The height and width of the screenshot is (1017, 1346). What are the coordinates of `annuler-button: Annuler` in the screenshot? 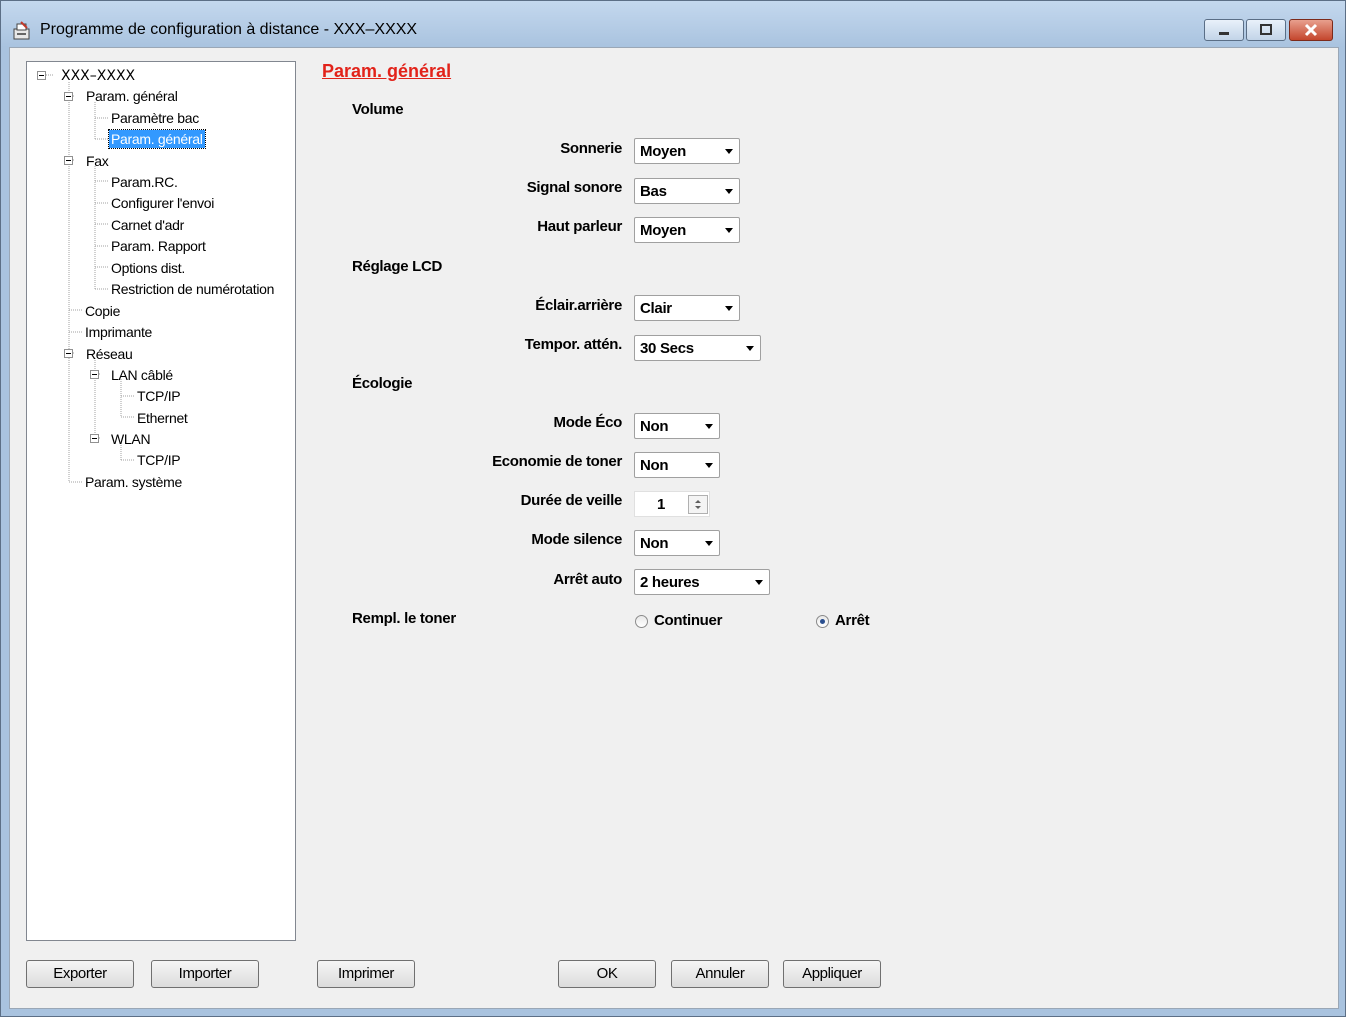 It's located at (720, 974).